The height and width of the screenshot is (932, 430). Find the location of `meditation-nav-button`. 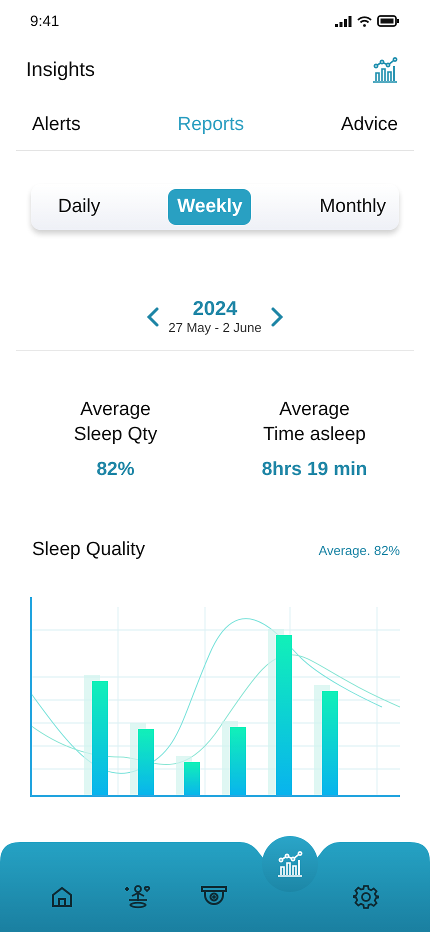

meditation-nav-button is located at coordinates (138, 897).